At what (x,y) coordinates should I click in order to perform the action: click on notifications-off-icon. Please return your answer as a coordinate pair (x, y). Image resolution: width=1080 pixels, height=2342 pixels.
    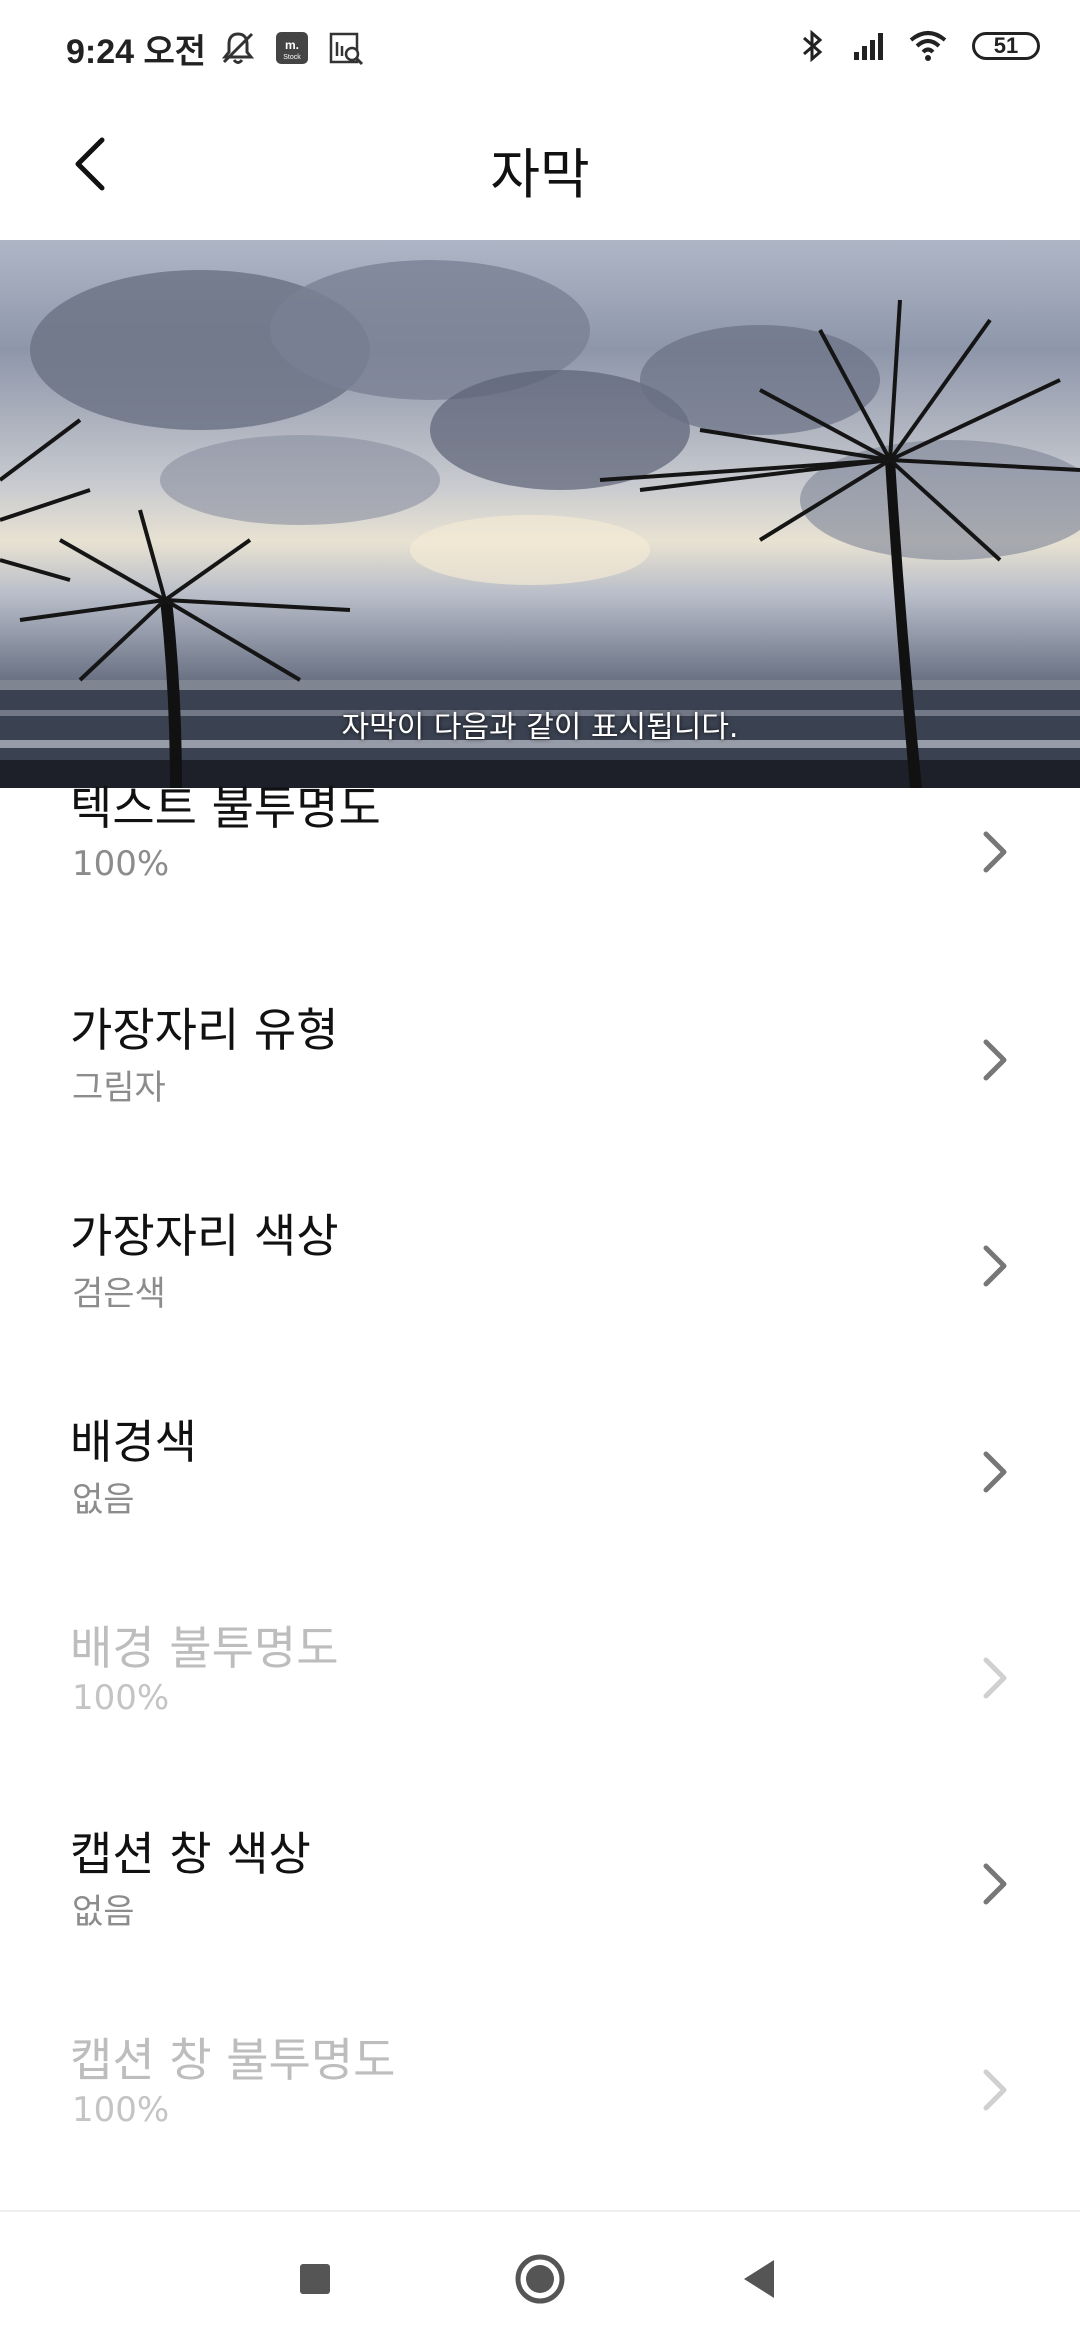
    Looking at the image, I should click on (238, 48).